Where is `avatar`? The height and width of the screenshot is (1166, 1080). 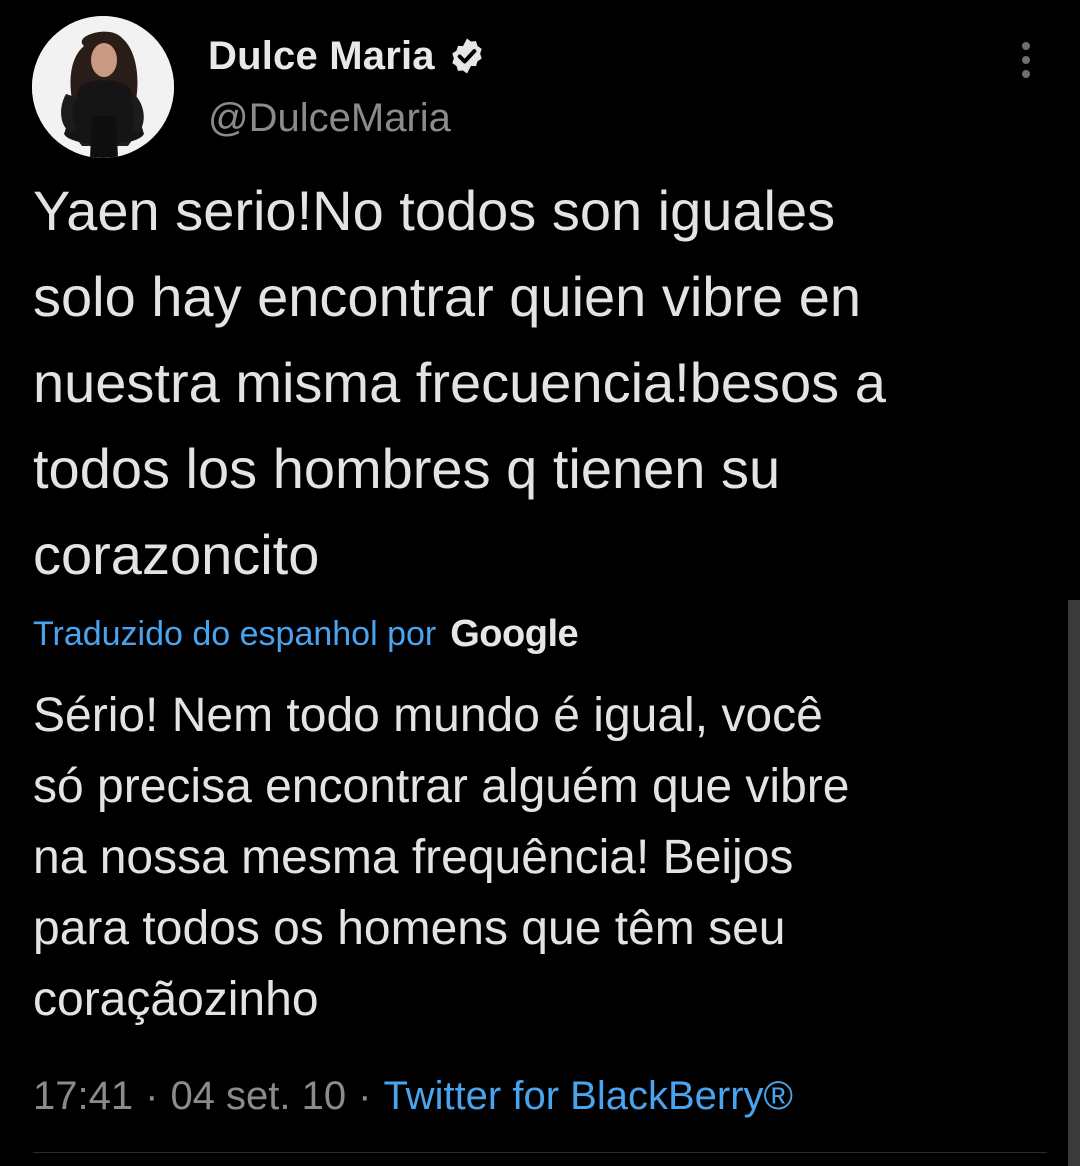 avatar is located at coordinates (103, 87).